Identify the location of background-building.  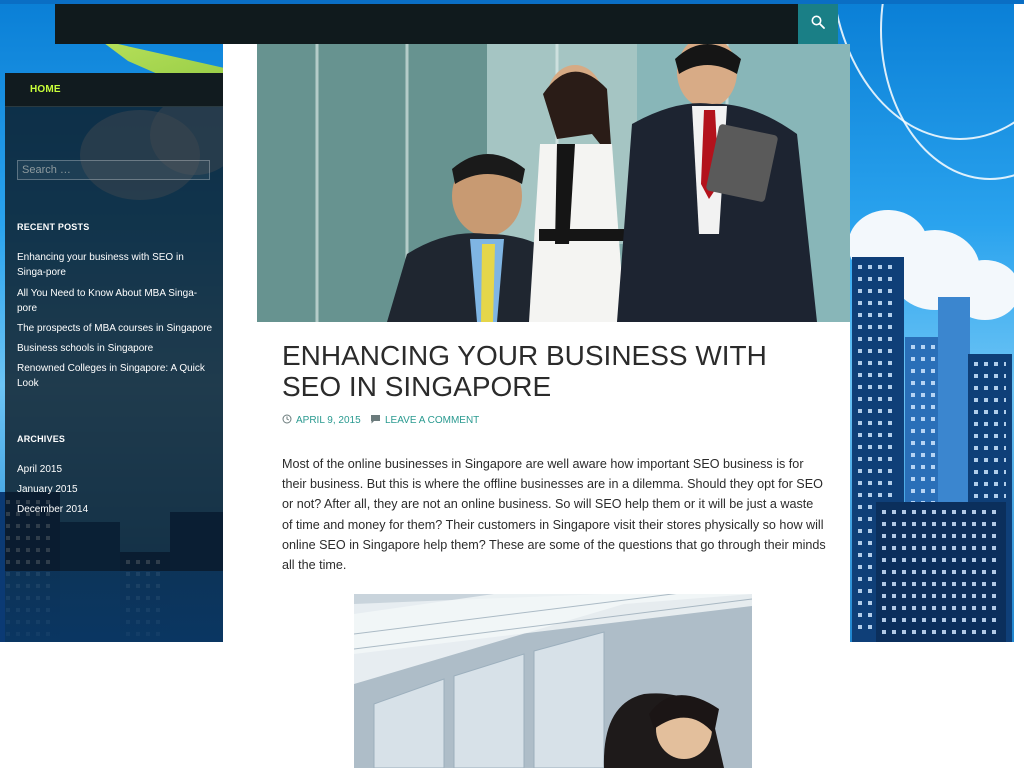
(941, 572).